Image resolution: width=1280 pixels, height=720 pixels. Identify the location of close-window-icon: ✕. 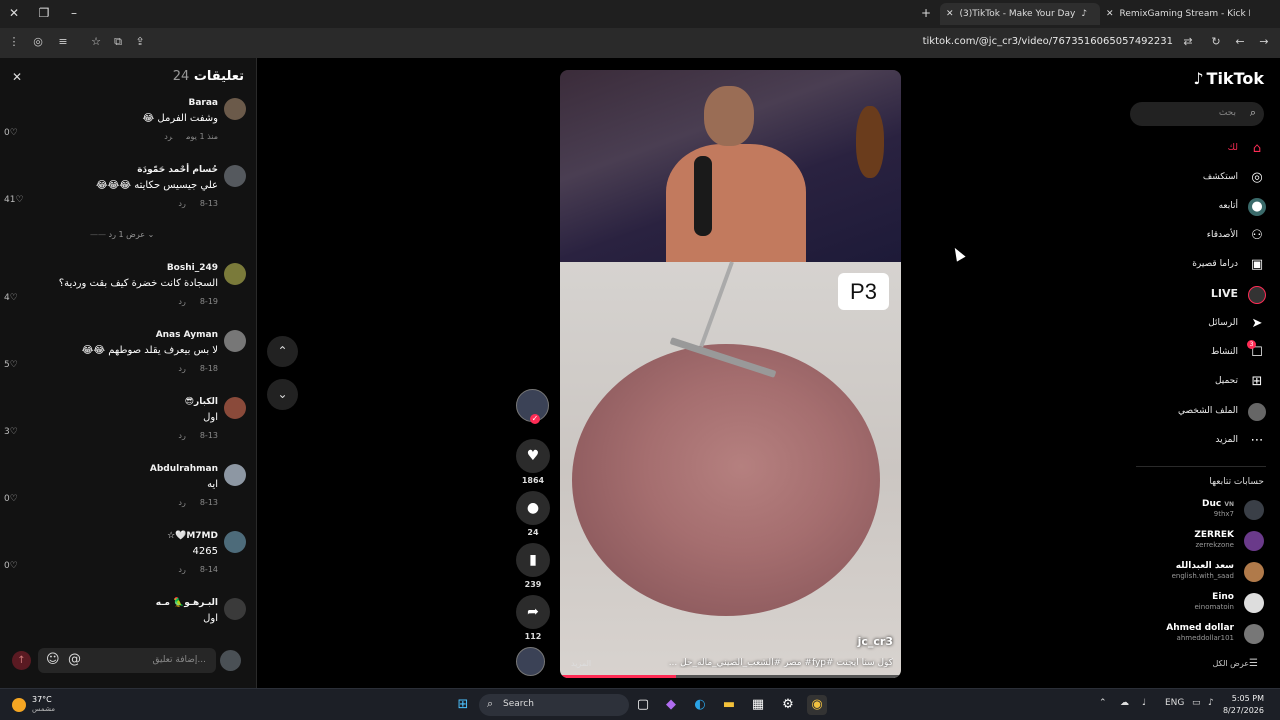
(14, 13).